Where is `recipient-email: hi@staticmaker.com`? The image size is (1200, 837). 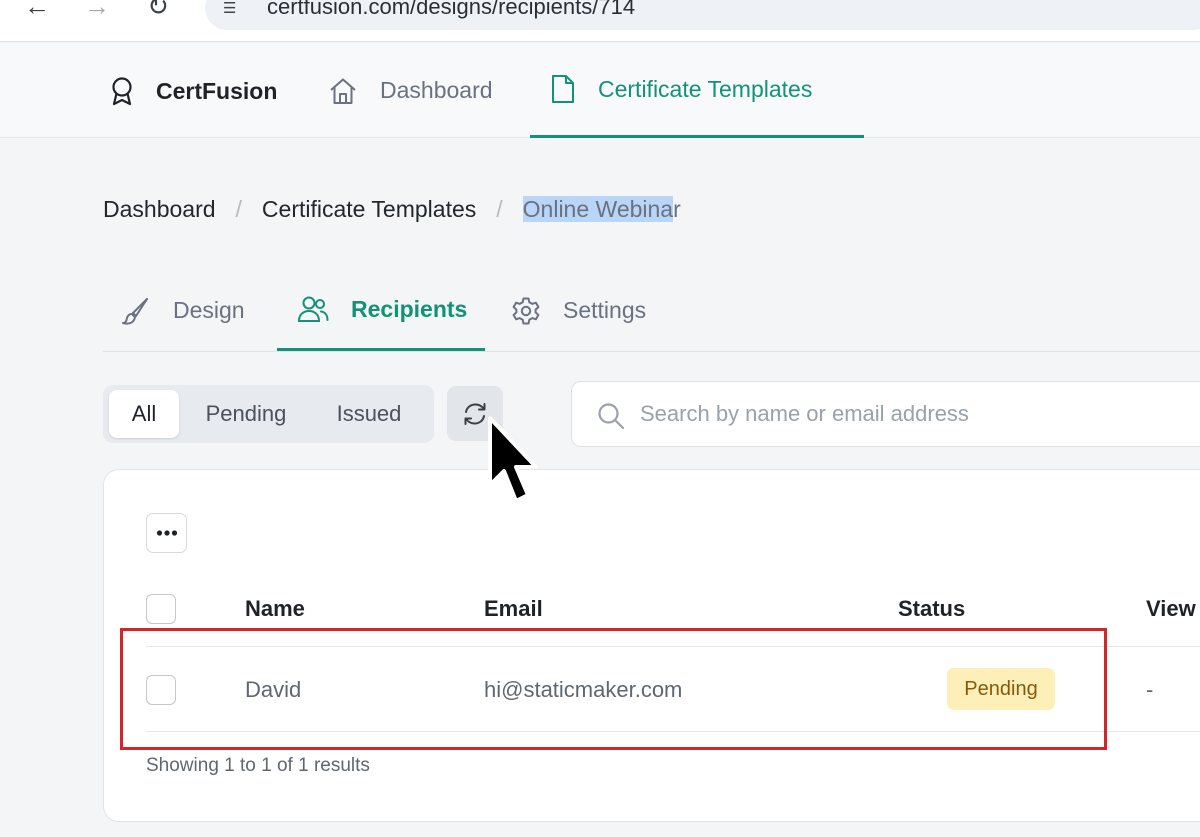
recipient-email: hi@staticmaker.com is located at coordinates (583, 689).